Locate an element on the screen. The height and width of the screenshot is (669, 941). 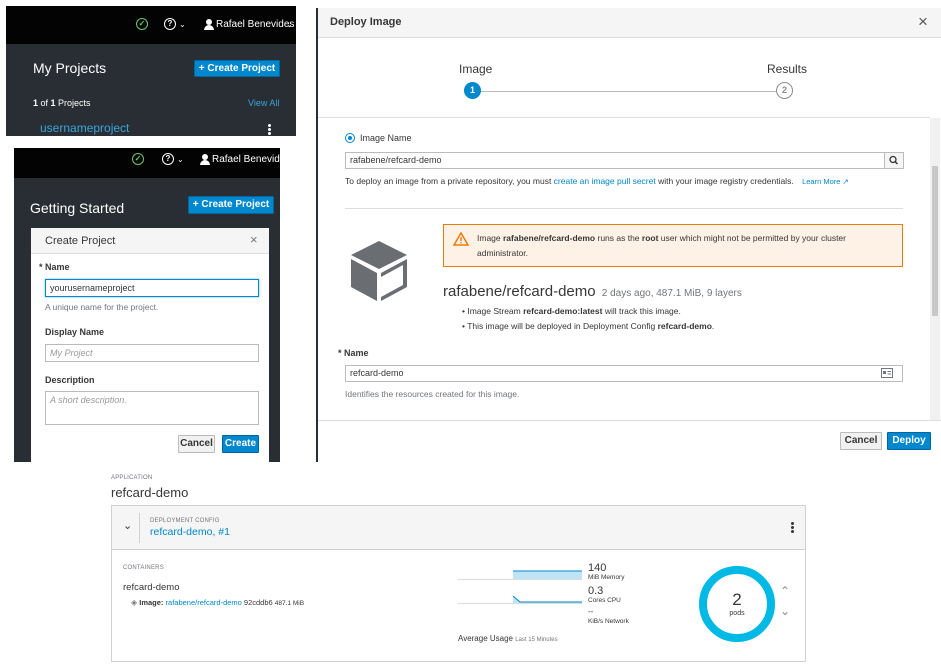
deployment-config-link: refcard-demo, #1 is located at coordinates (190, 532).